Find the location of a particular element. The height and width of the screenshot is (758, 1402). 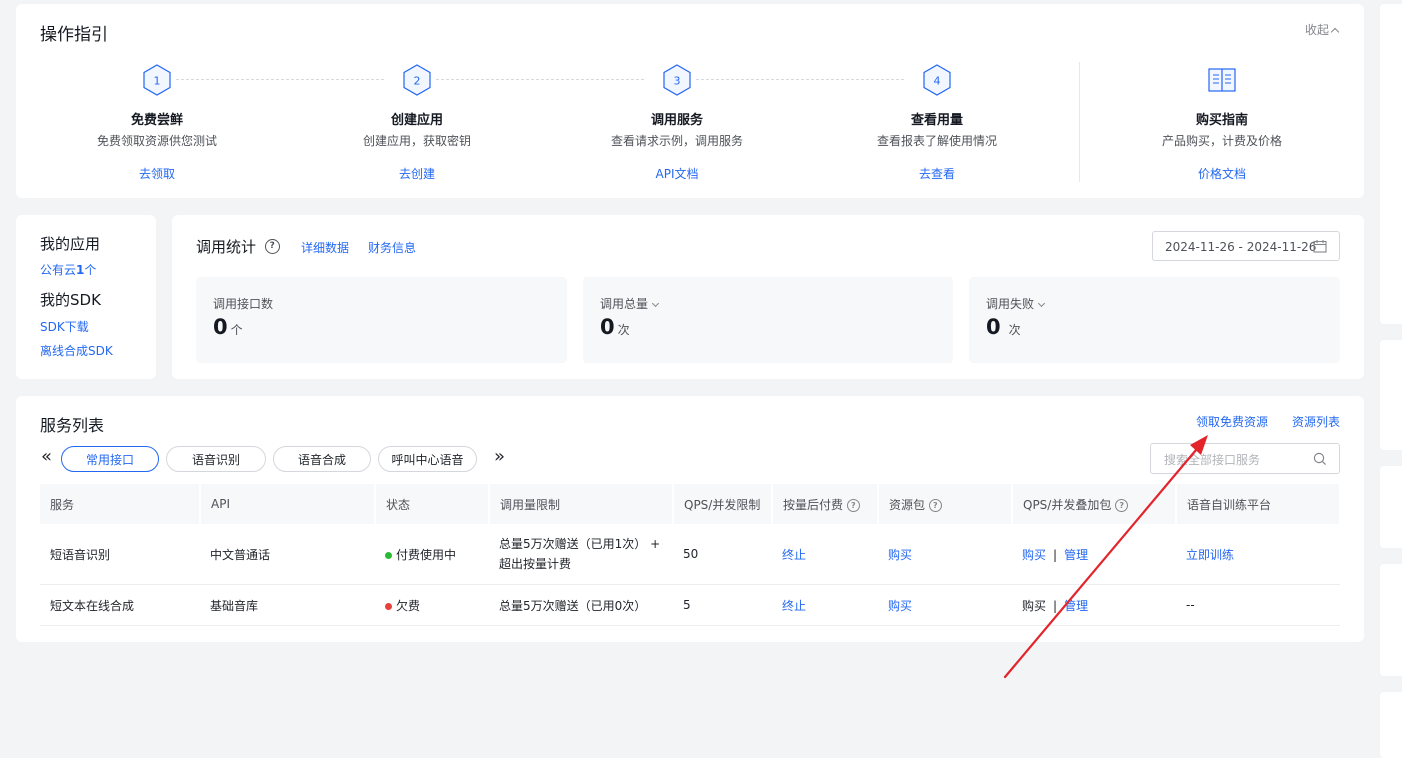

tab-speech-recognition: 语音识别 is located at coordinates (216, 459).